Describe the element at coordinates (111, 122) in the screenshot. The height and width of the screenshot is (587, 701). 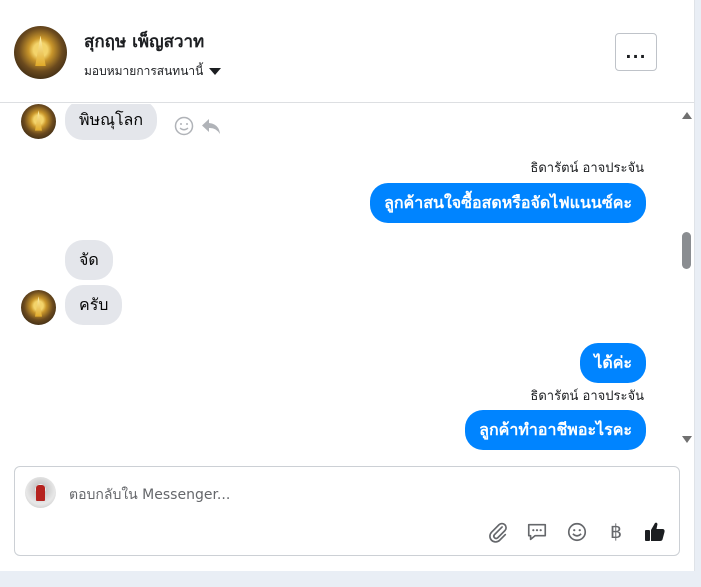
I see `message-bubble: พิษณุโลก` at that location.